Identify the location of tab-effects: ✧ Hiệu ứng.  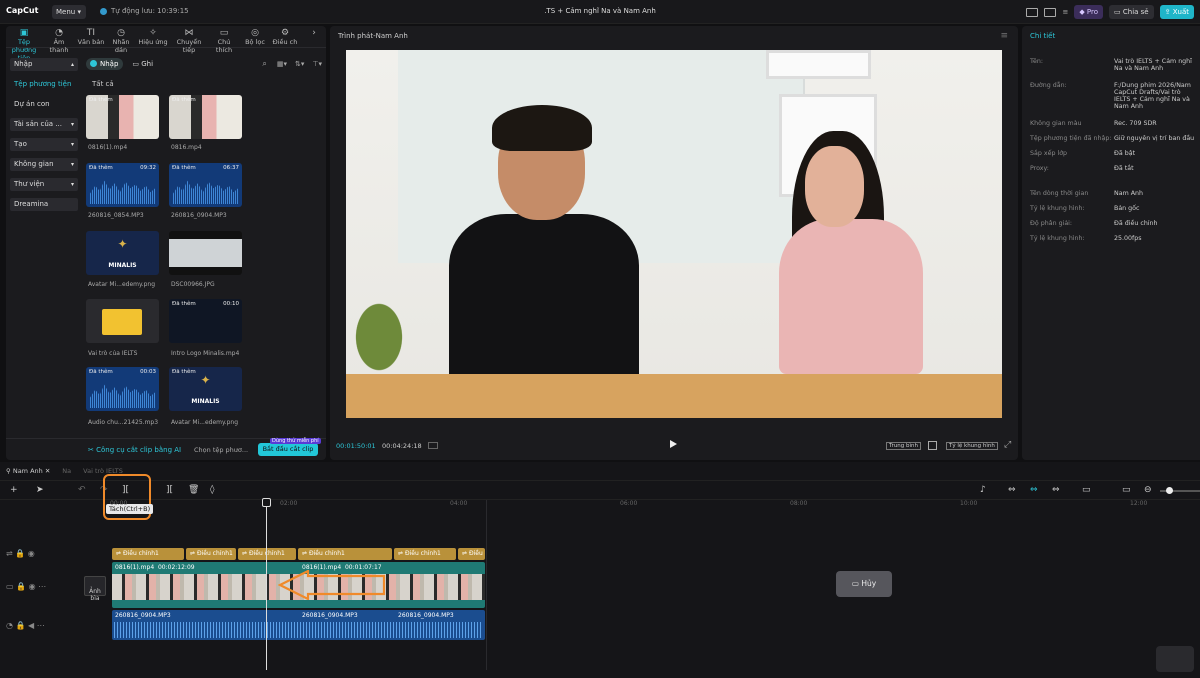
(153, 37).